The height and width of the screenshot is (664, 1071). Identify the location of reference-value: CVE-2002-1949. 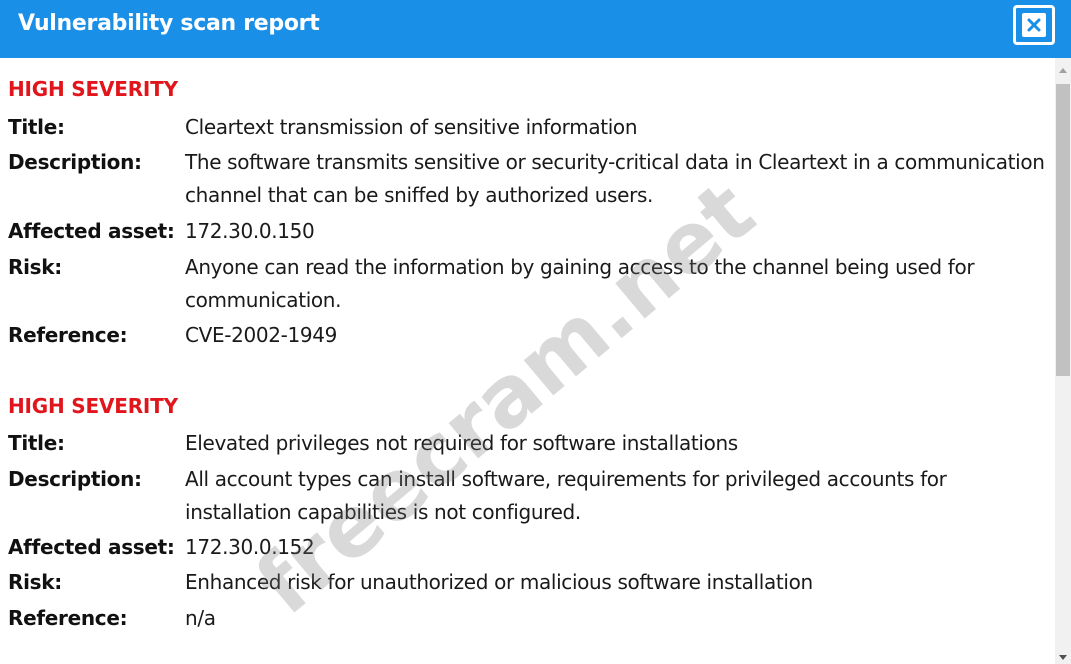
(261, 335).